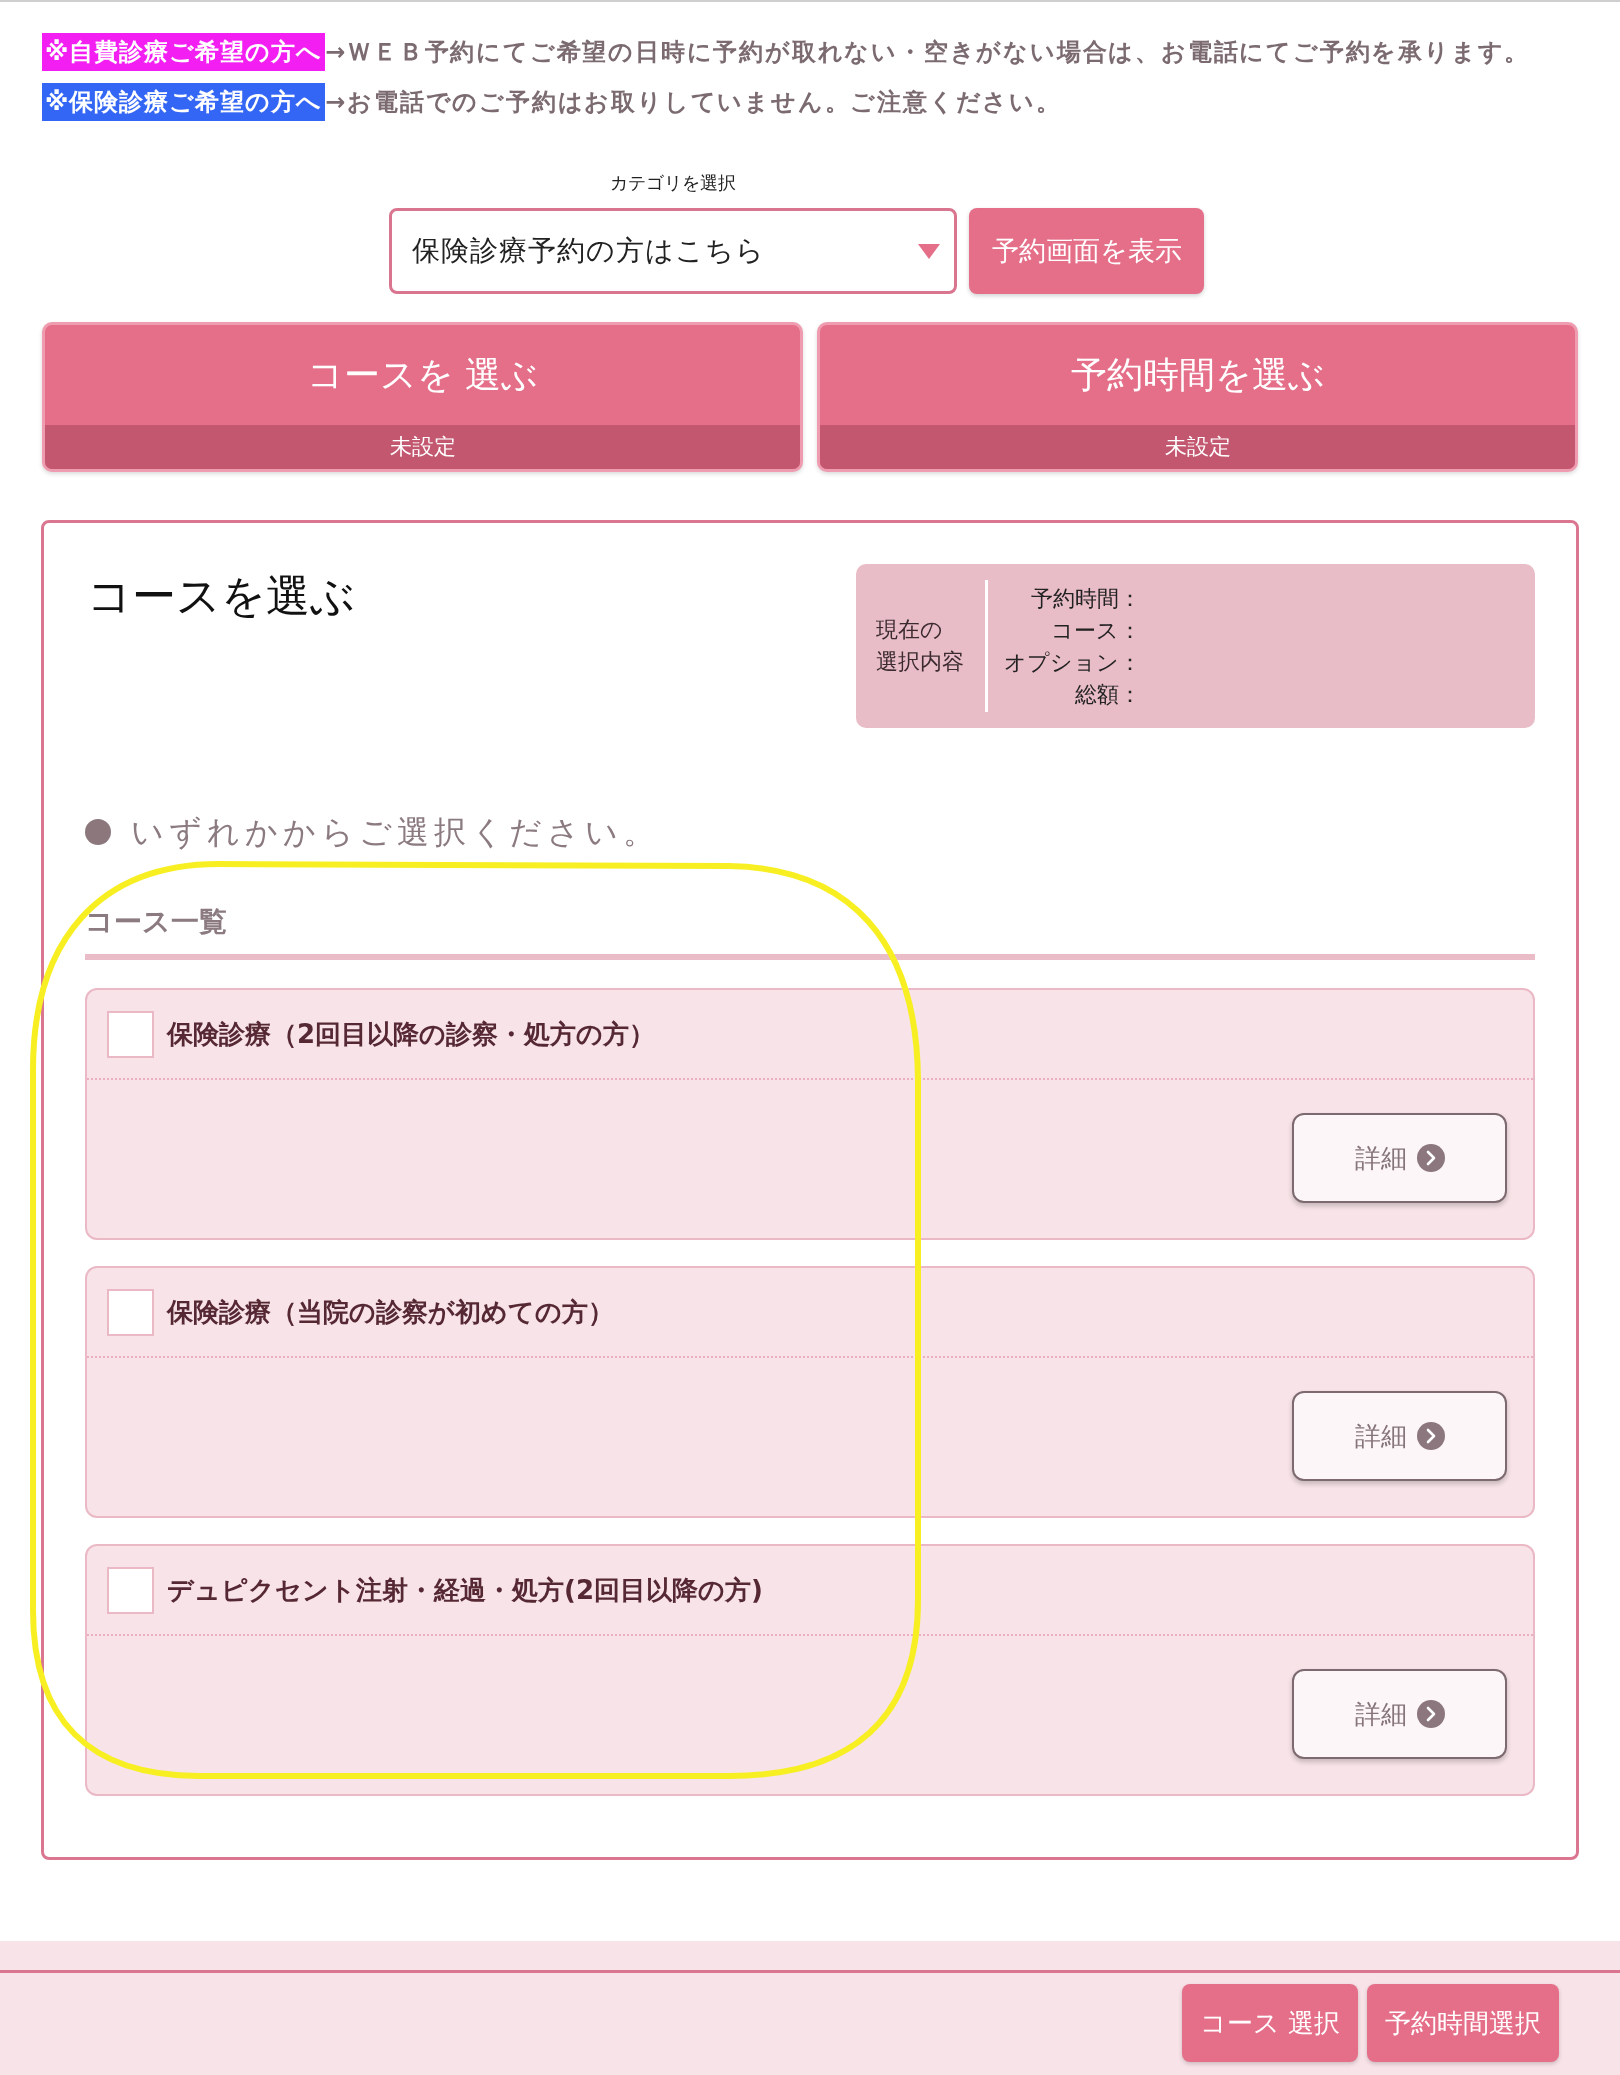 The height and width of the screenshot is (2075, 1620). Describe the element at coordinates (1072, 663) in the screenshot. I see `summary-label: オプション：` at that location.